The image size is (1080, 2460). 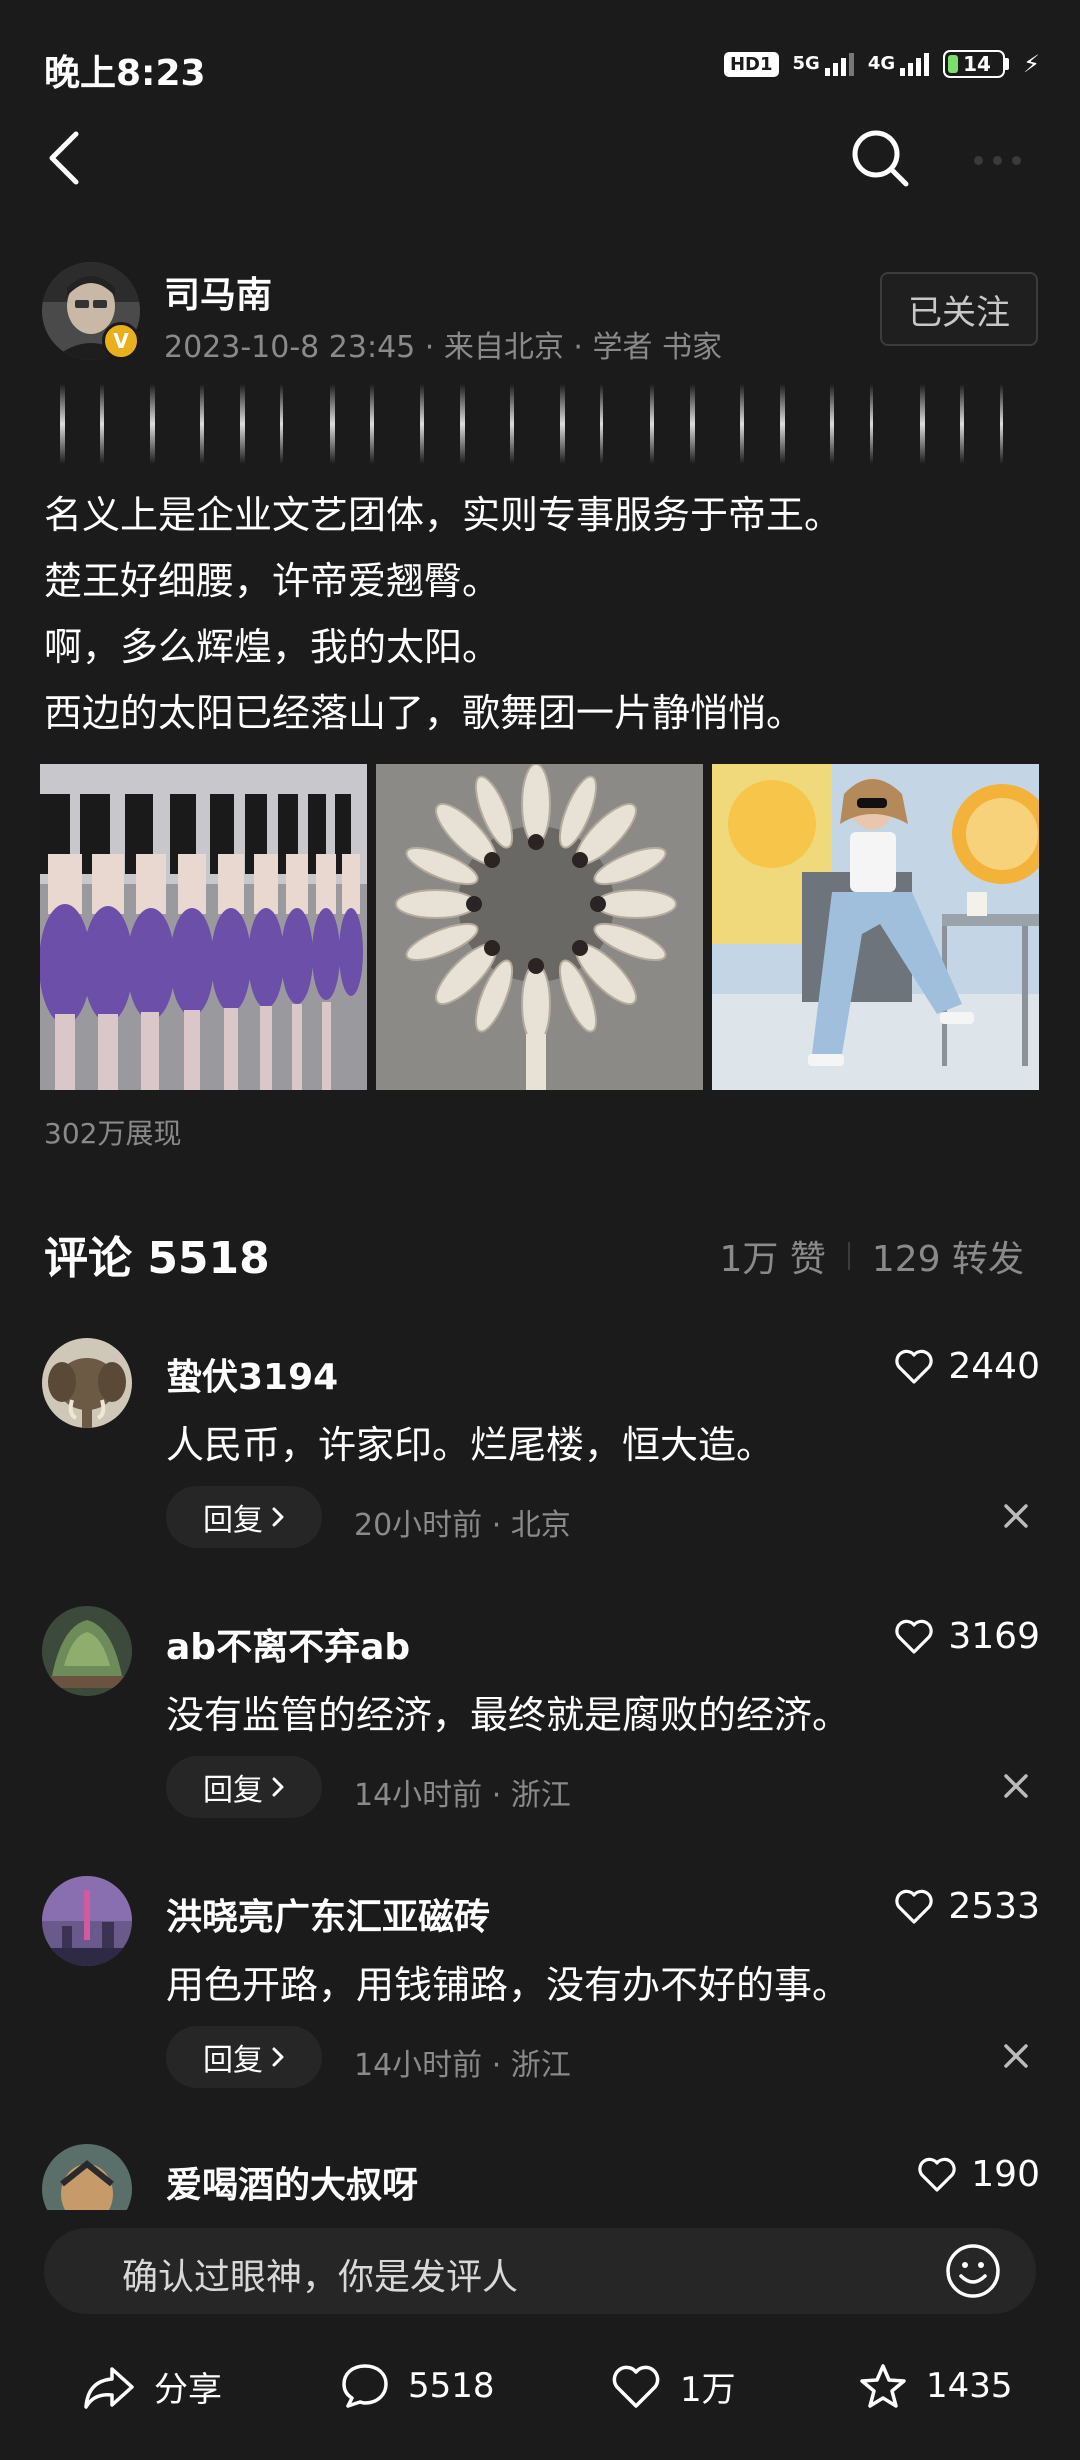 I want to click on post-meta: 2023-10-8 23:45 · 来自北京 · 学者 书家, so click(x=443, y=347).